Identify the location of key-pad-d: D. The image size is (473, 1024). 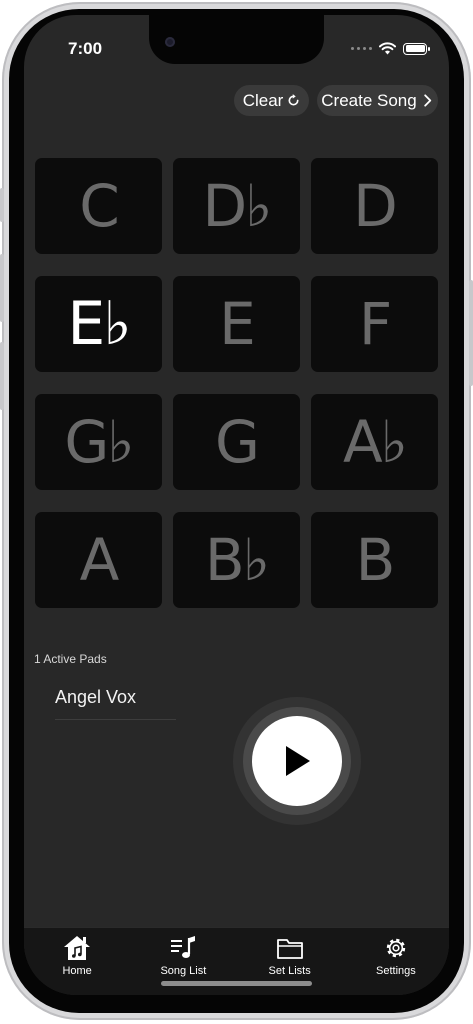
(374, 206).